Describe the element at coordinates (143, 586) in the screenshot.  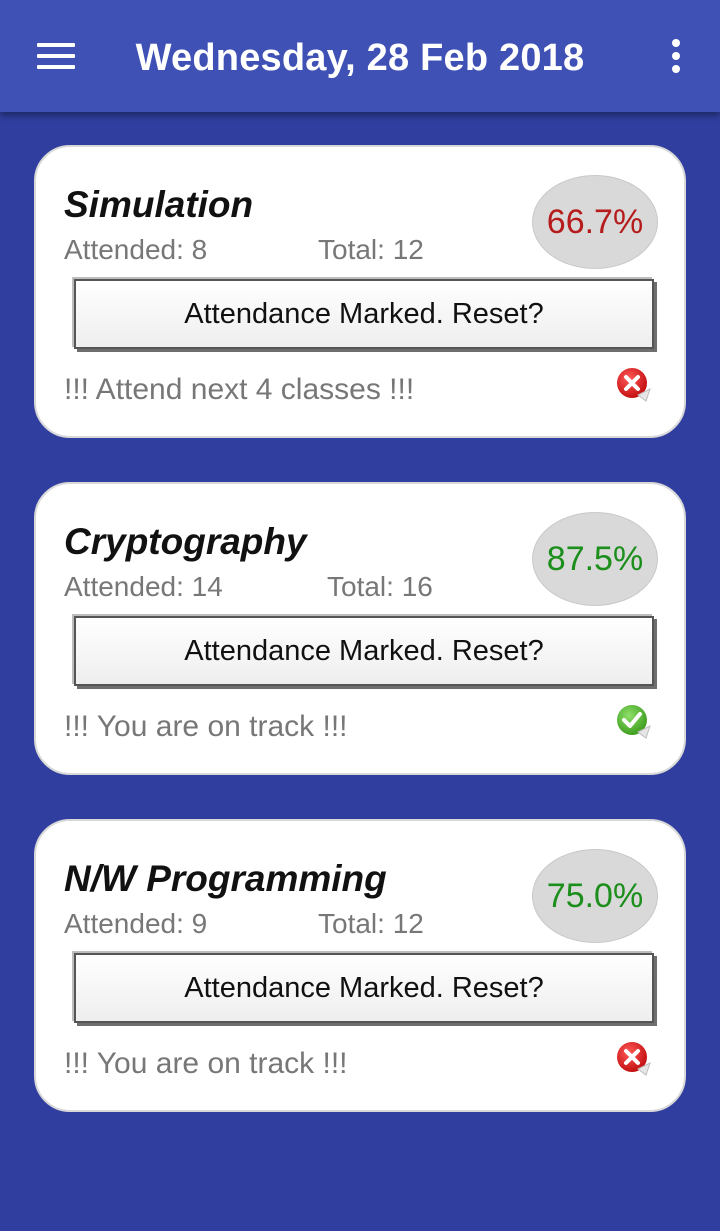
I see `attended-count: Attended: 14` at that location.